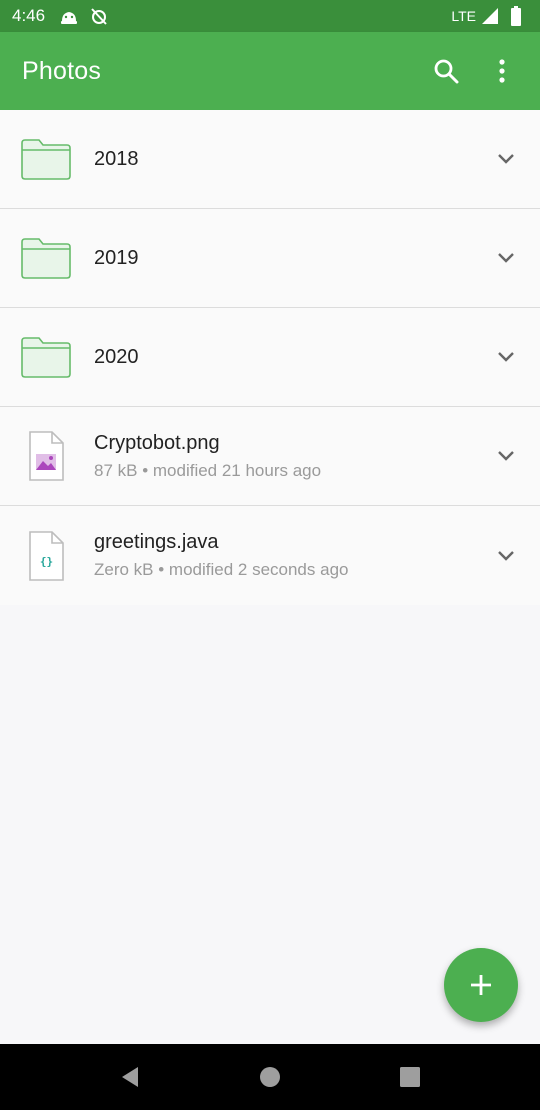 The image size is (540, 1110). I want to click on overflow-menu-button, so click(502, 71).